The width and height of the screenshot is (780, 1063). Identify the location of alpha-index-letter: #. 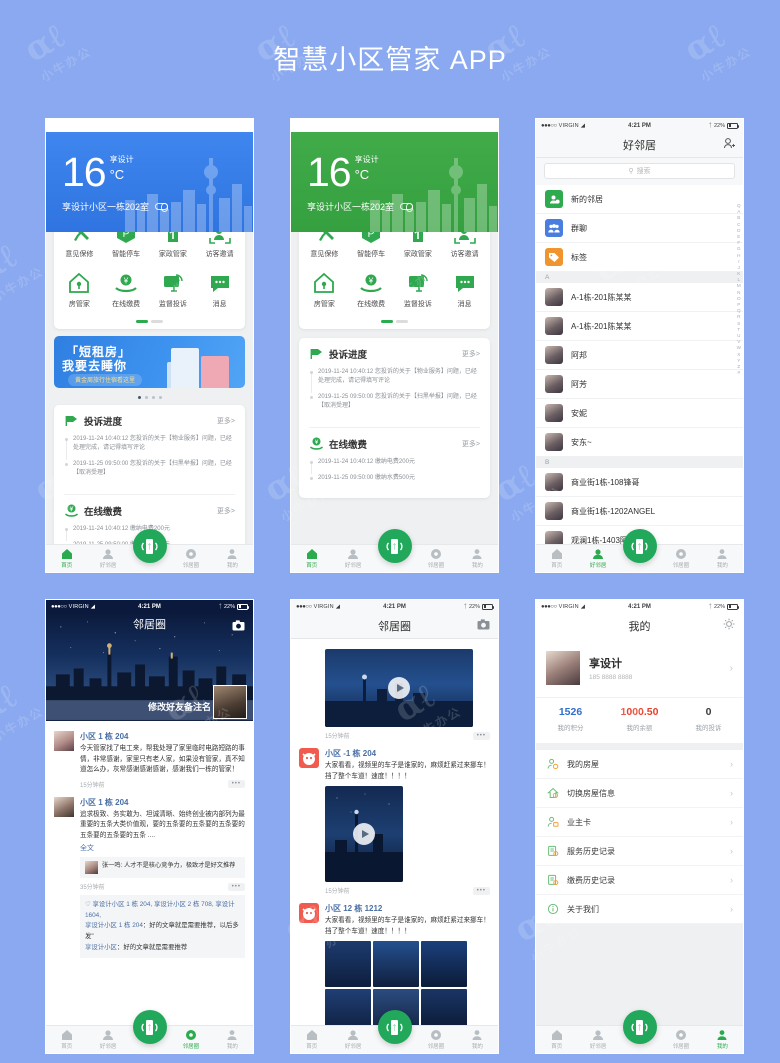
(739, 372).